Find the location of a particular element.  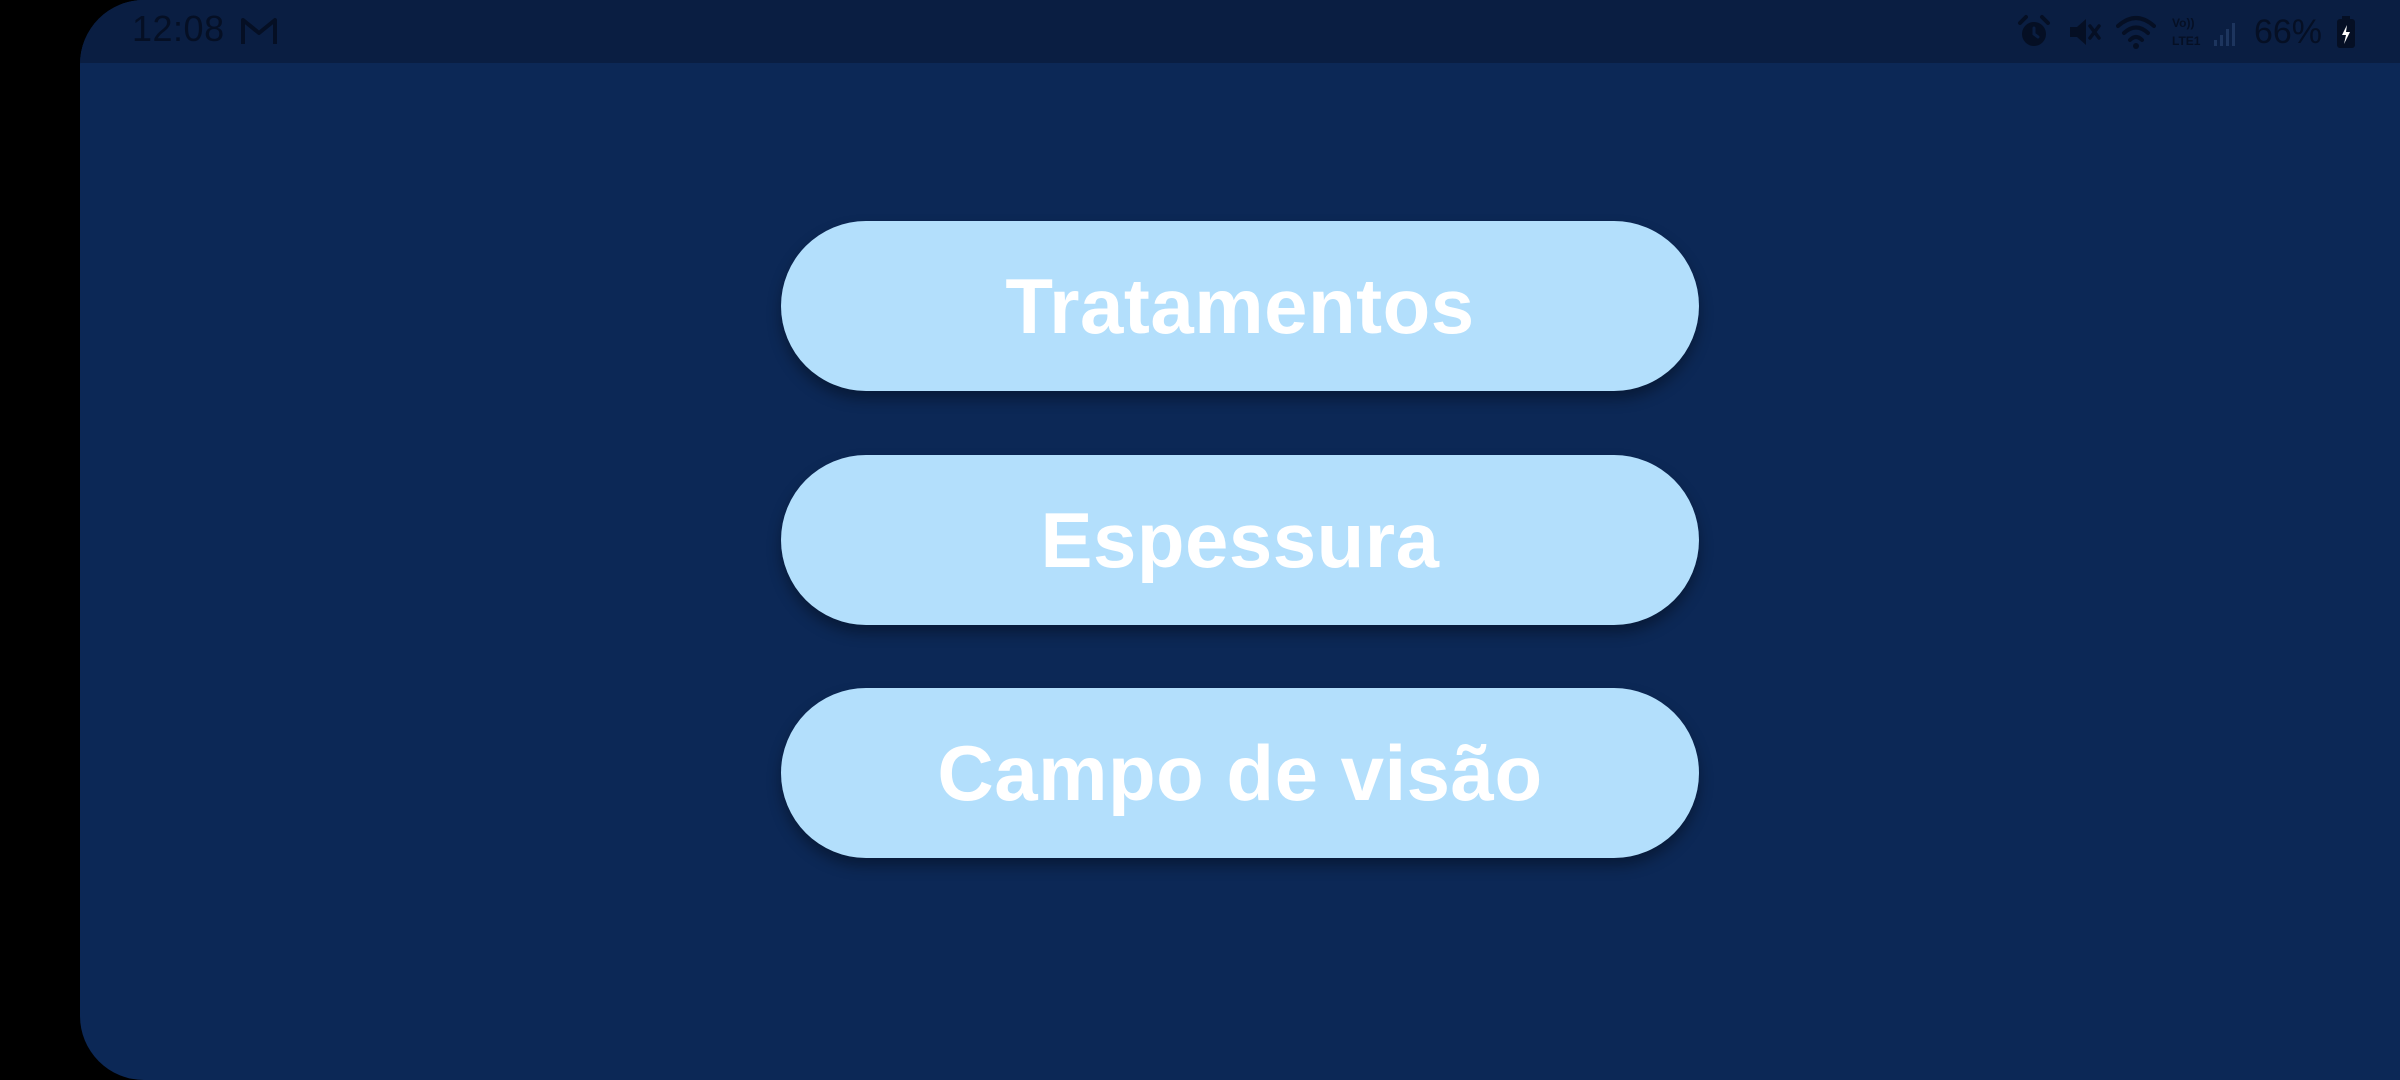

gmail-icon is located at coordinates (259, 31).